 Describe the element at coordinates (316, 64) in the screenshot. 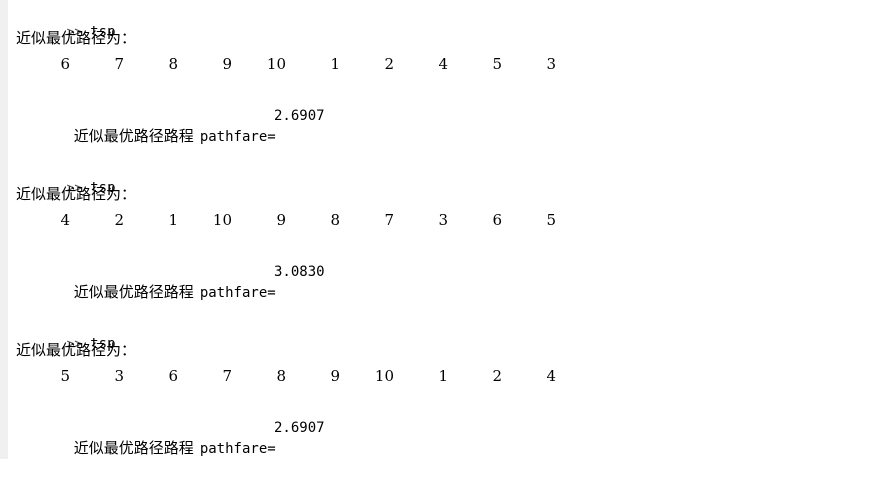

I see `path-row: 6 7 8 9 10 1 2 4 5 3` at that location.